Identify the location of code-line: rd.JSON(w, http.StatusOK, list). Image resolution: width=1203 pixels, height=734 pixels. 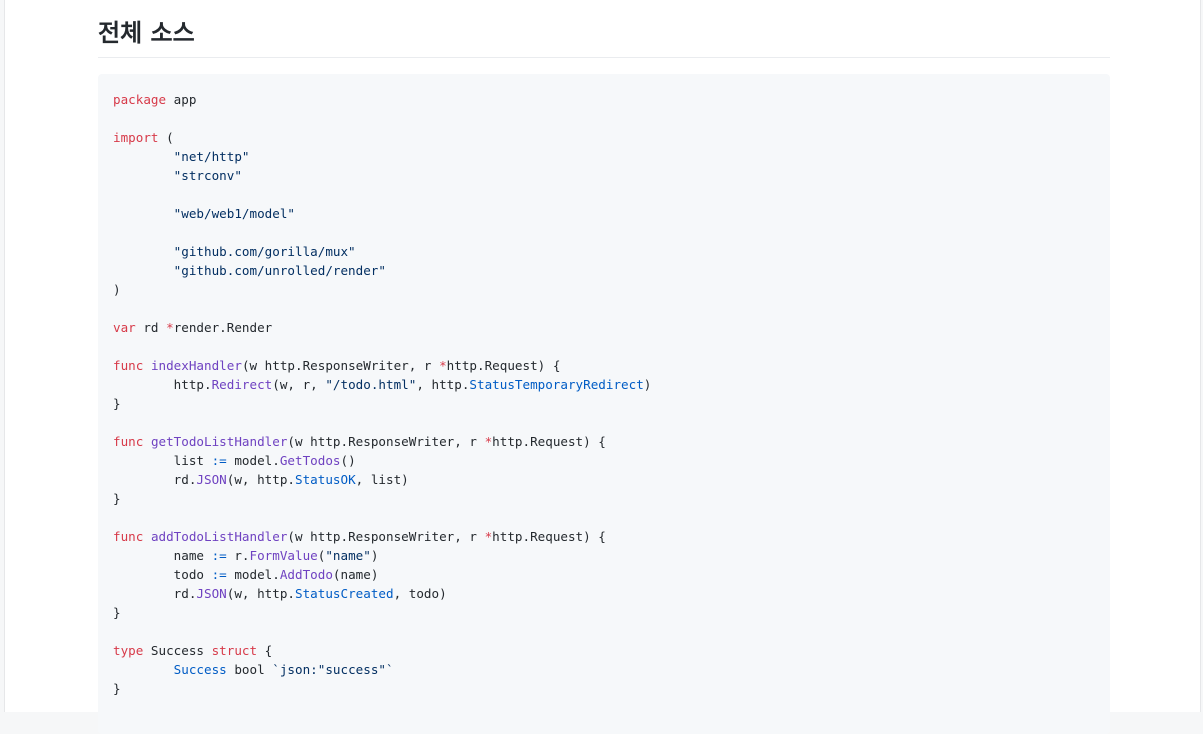
(261, 479).